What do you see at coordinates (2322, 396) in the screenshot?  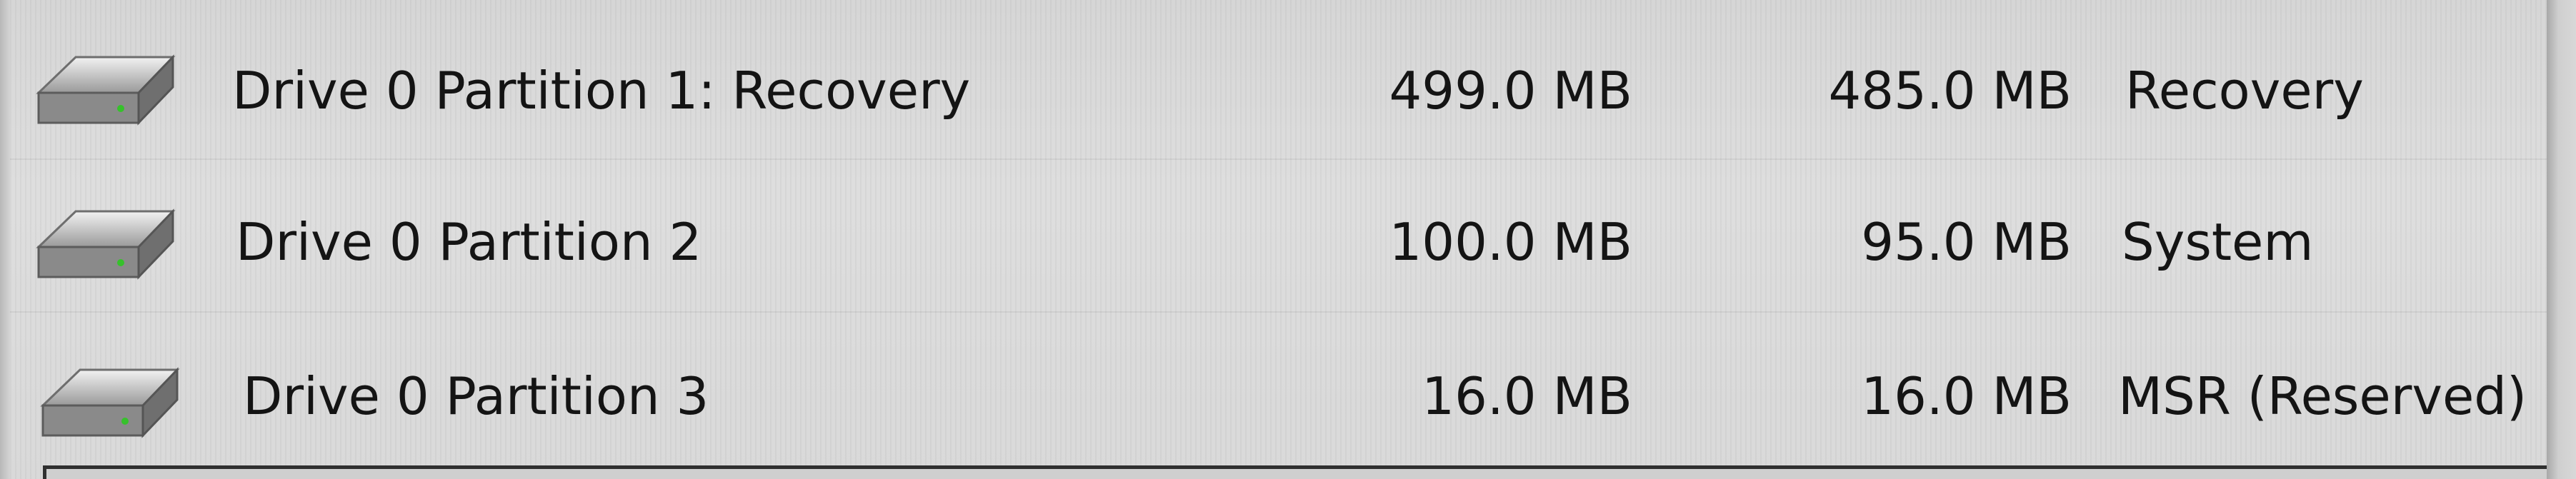 I see `partition-type: MSR (Reserved)` at bounding box center [2322, 396].